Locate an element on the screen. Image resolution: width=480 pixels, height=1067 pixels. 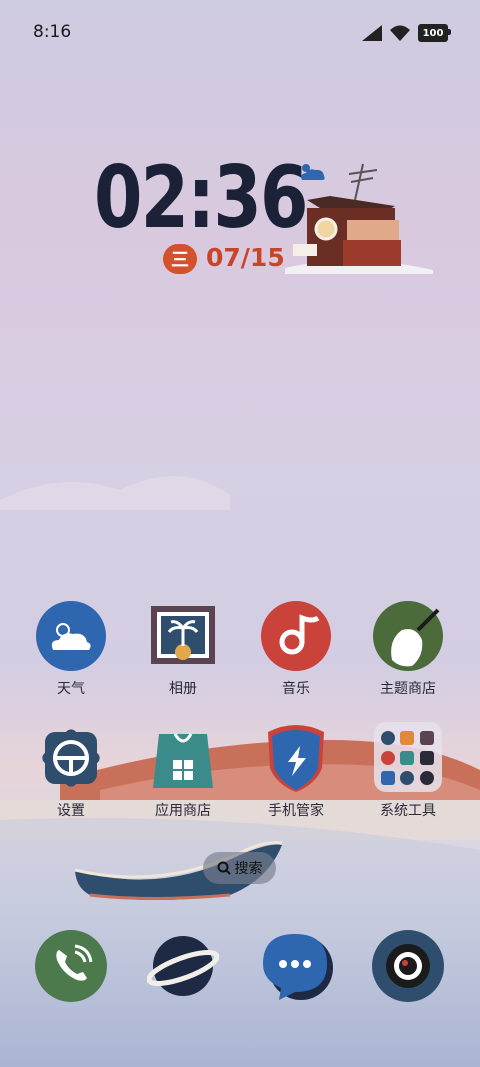
app-store: 应用商店 is located at coordinates (183, 771).